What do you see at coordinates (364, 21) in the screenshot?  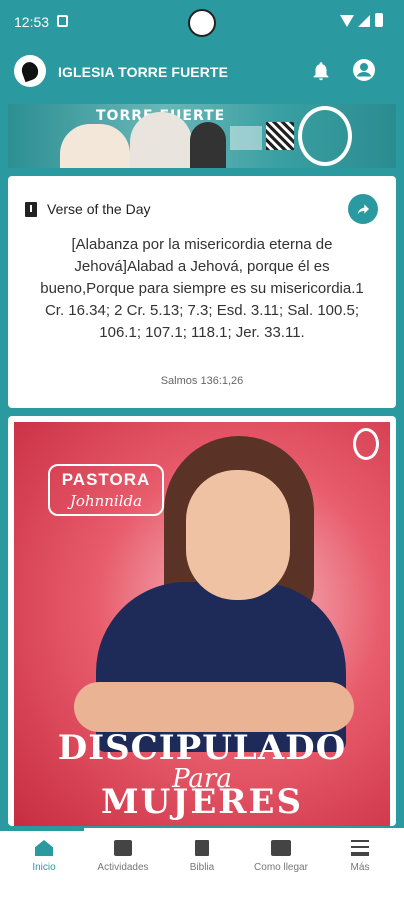 I see `signal-icon` at bounding box center [364, 21].